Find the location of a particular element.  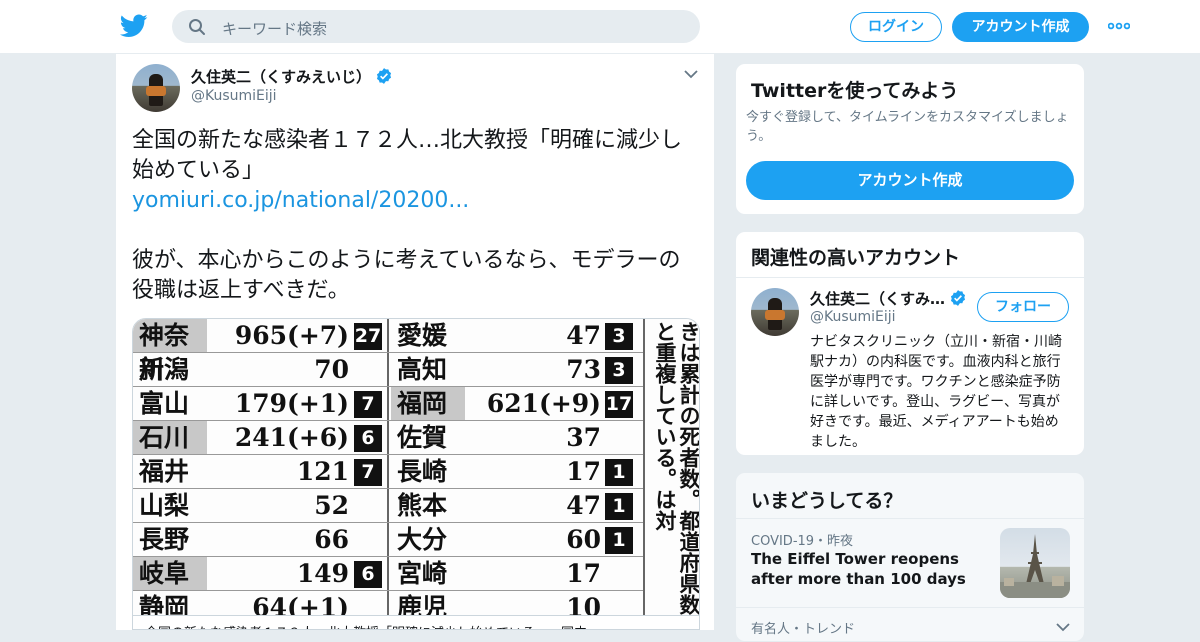

tweet-line-2: 彼が、本心からこのように考えているなら、モデラーの役職は返上すべきだ。 is located at coordinates (406, 275).